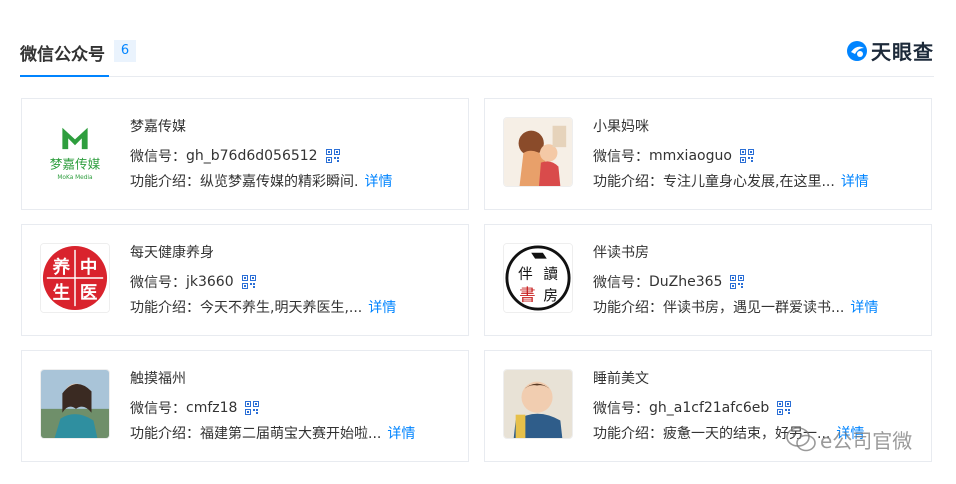  What do you see at coordinates (621, 127) in the screenshot?
I see `account-name: 小果妈咪` at bounding box center [621, 127].